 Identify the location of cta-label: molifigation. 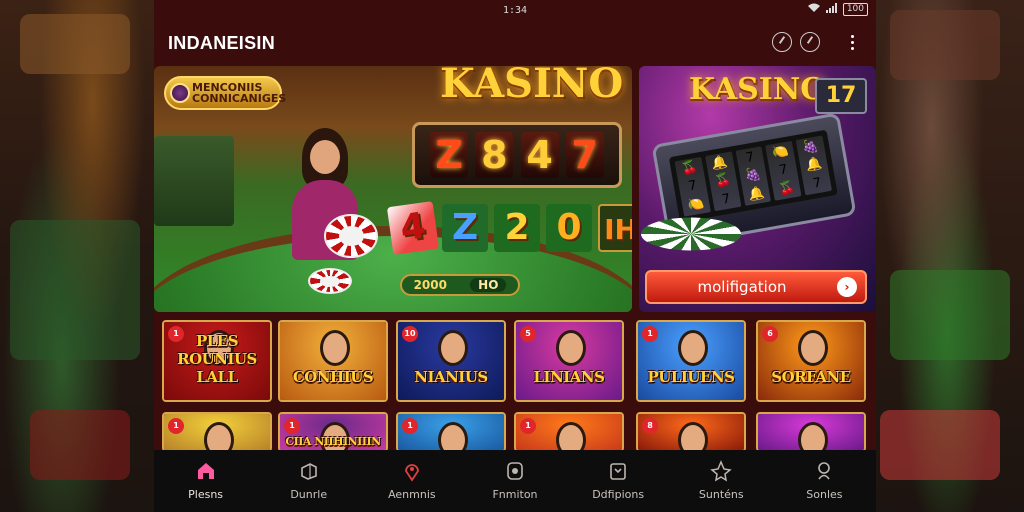
(742, 287).